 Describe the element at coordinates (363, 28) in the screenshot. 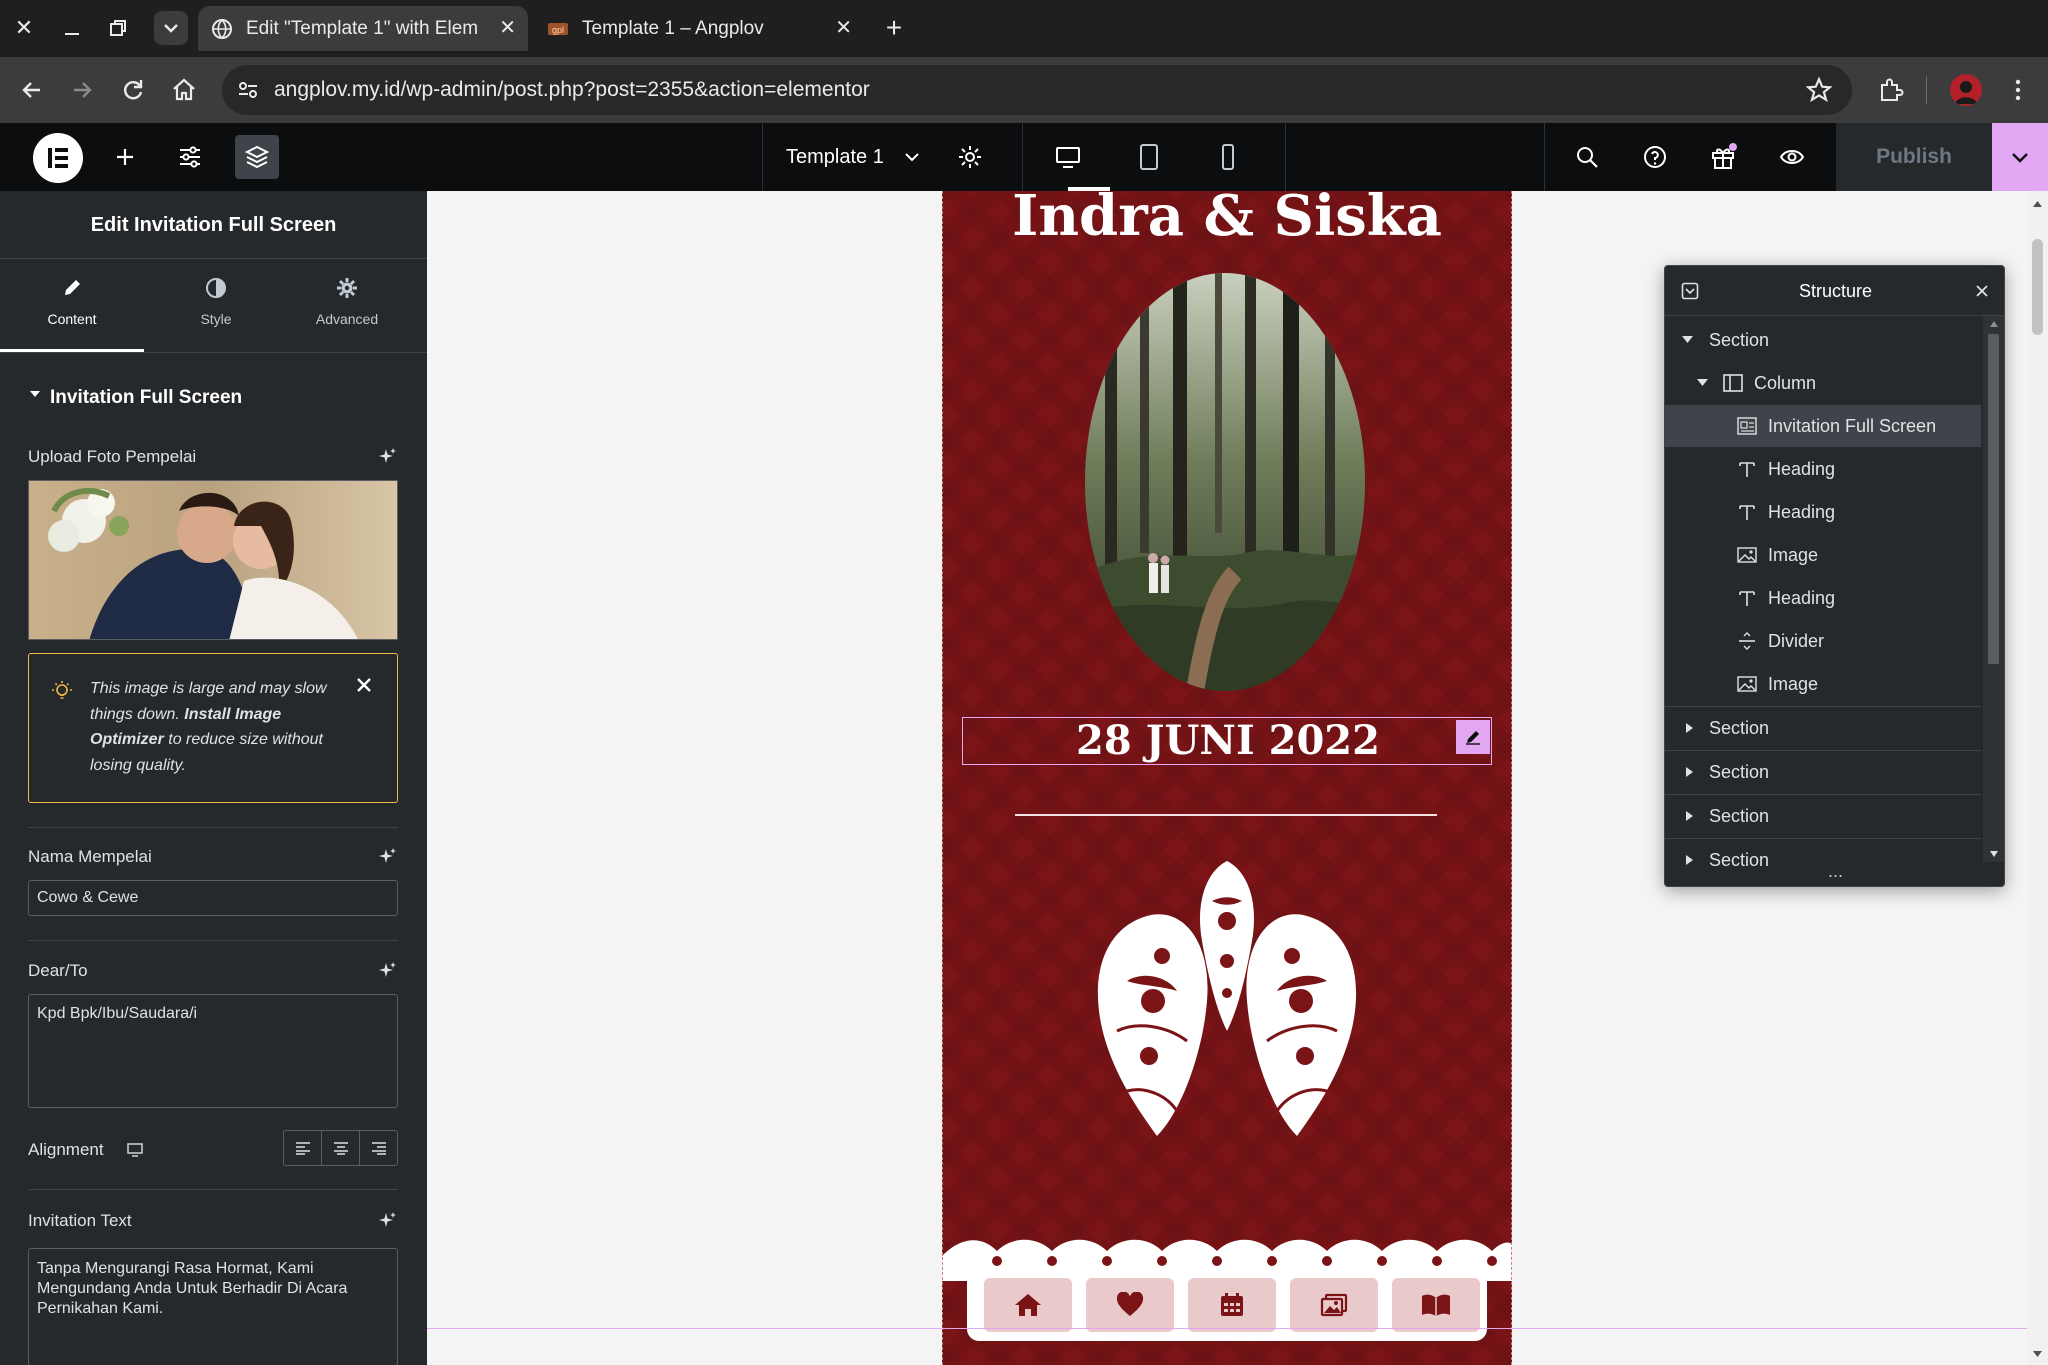

I see `tab-edit-template: Edit "Template 1" with Elem ✕` at that location.